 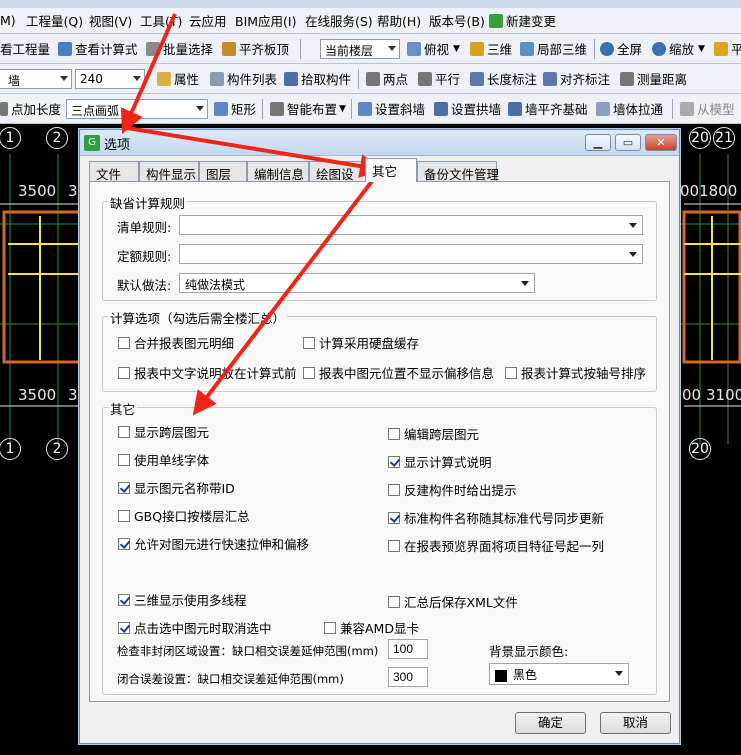 What do you see at coordinates (411, 254) in the screenshot?
I see `quota-rule-select` at bounding box center [411, 254].